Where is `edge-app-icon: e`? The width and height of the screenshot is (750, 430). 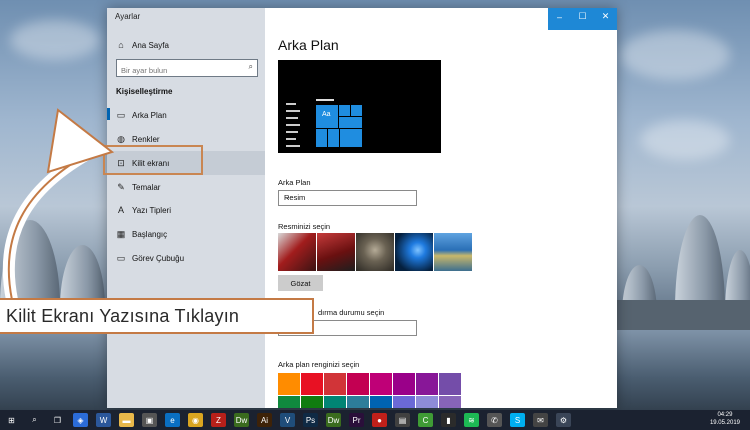 edge-app-icon: e is located at coordinates (172, 420).